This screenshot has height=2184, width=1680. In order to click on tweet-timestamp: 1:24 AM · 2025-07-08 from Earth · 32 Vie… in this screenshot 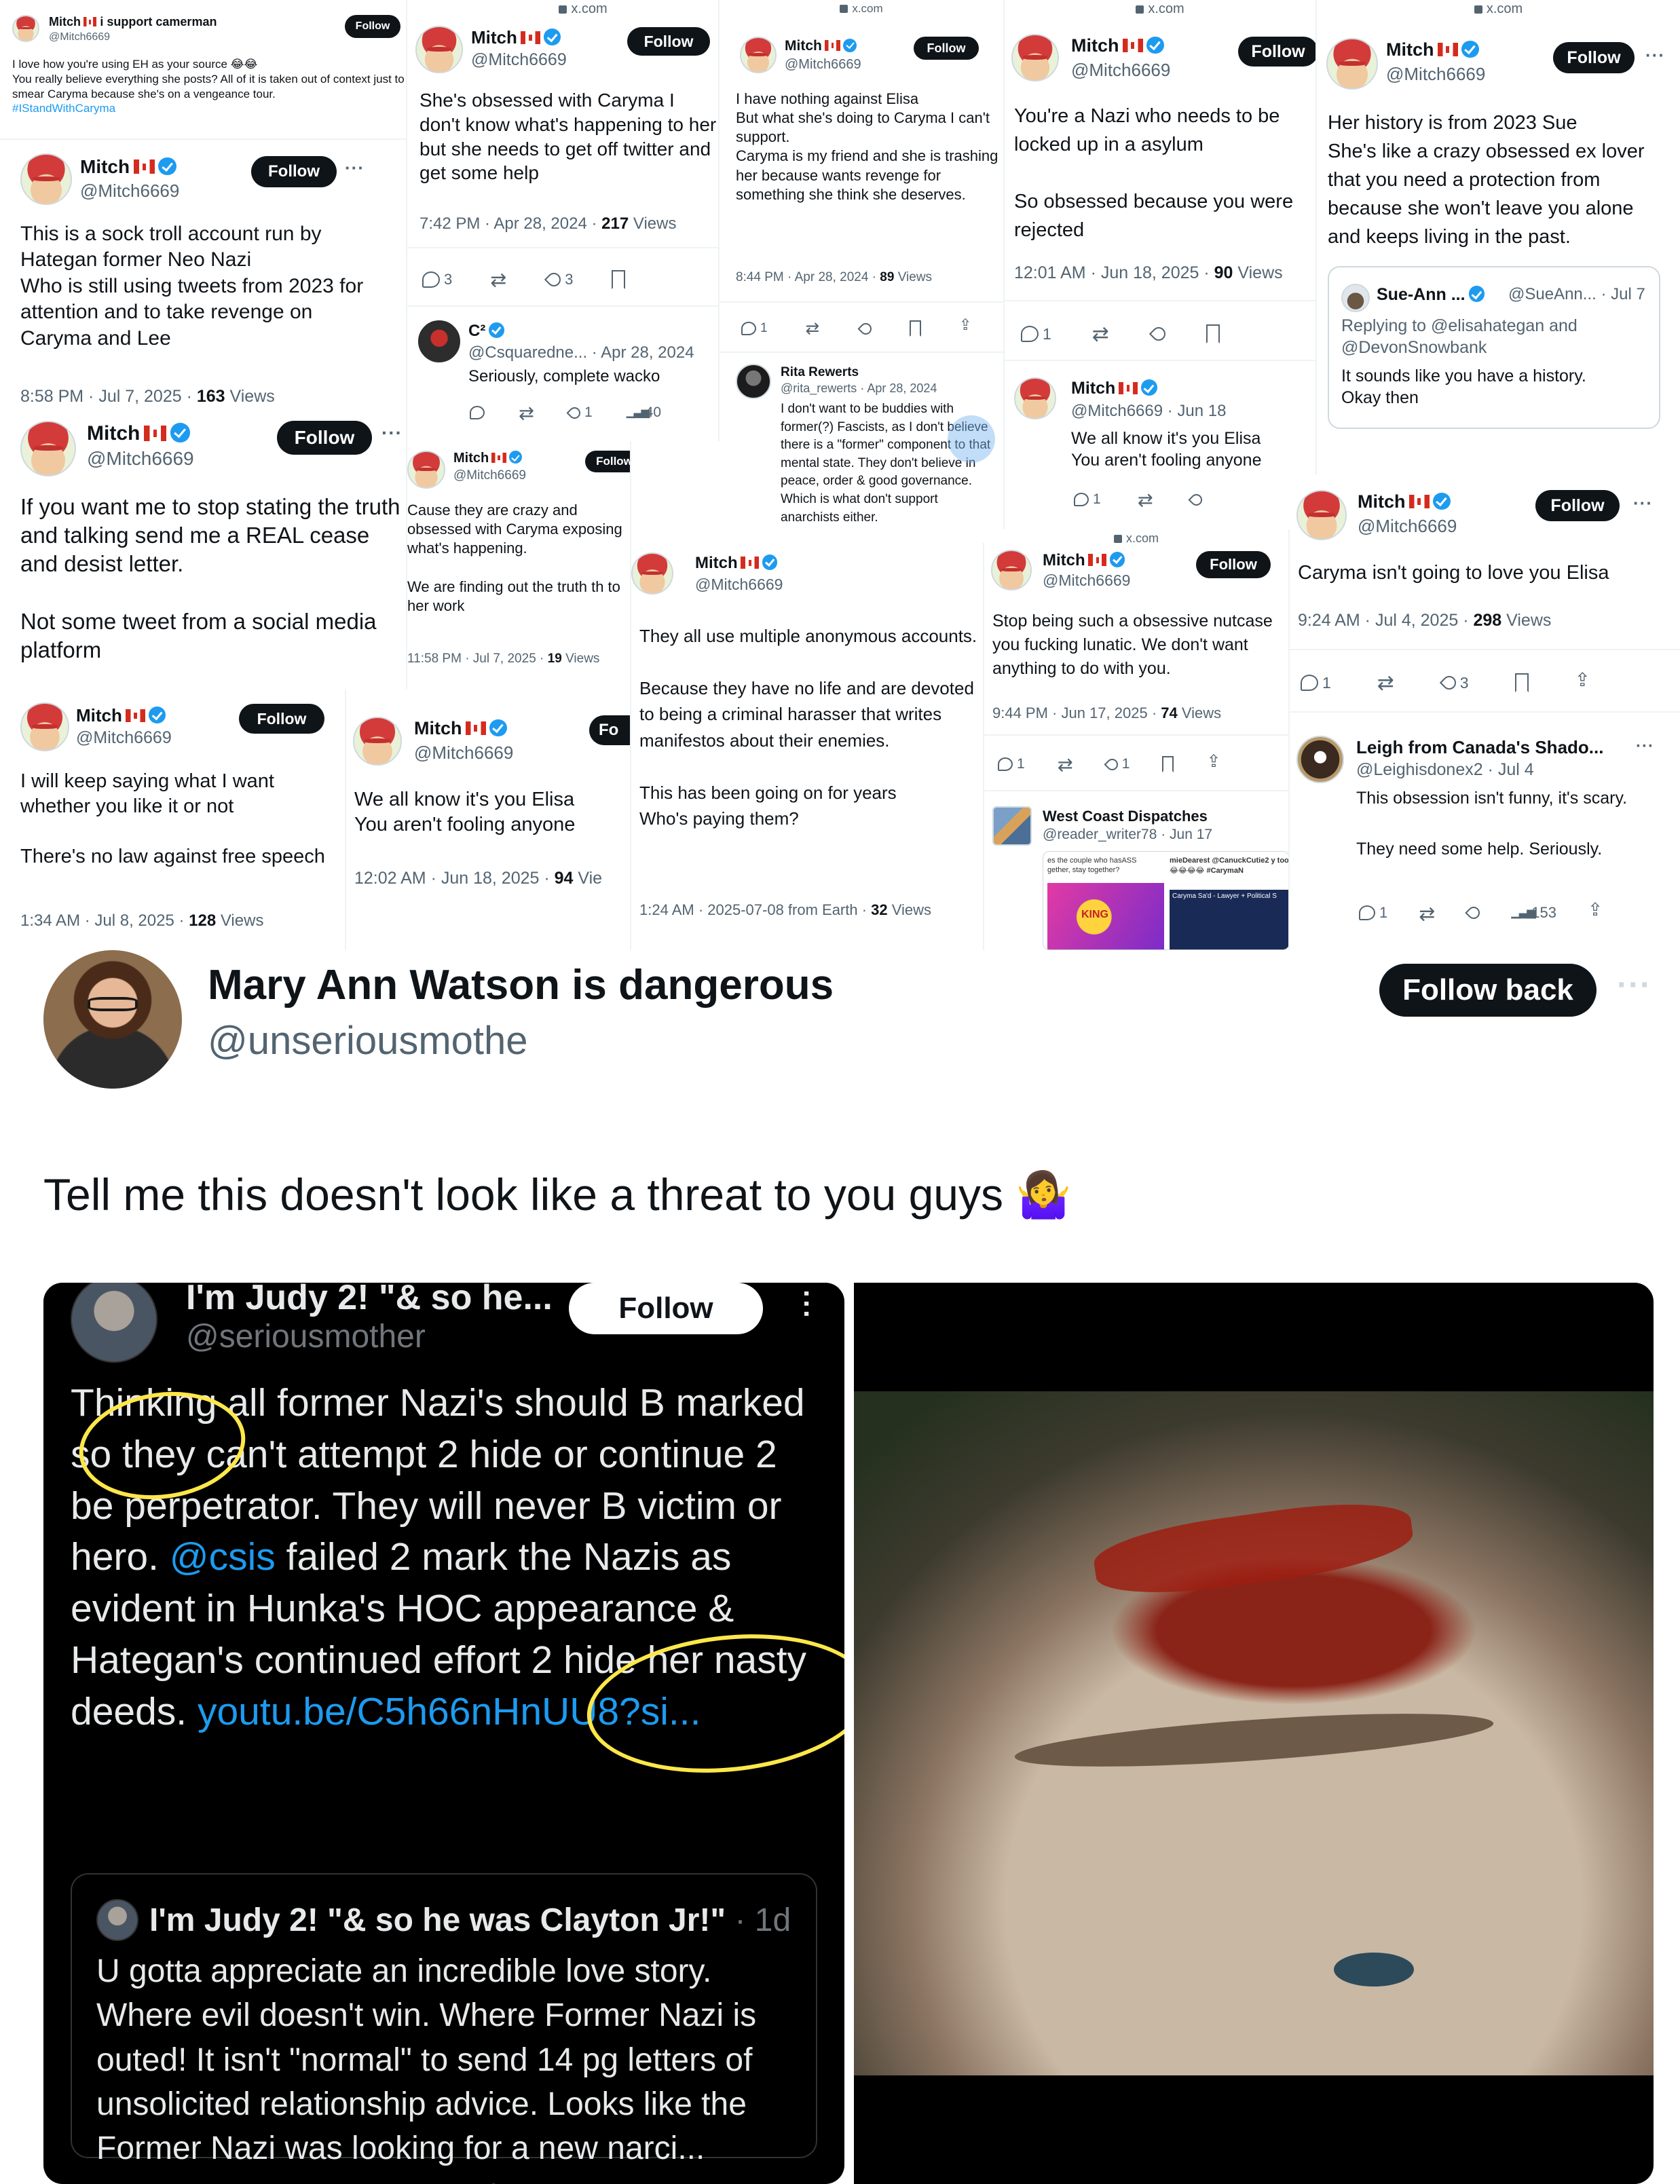, I will do `click(785, 910)`.